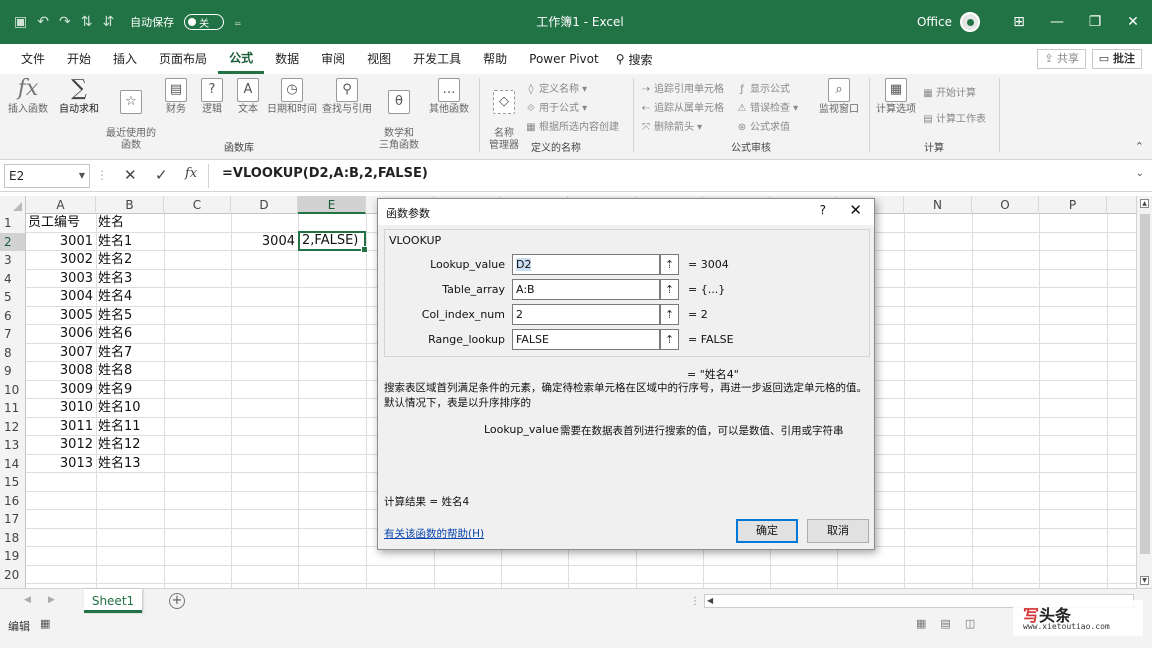 Image resolution: width=1152 pixels, height=648 pixels. Describe the element at coordinates (82, 176) in the screenshot. I see `chevron-down-icon: ▼` at that location.